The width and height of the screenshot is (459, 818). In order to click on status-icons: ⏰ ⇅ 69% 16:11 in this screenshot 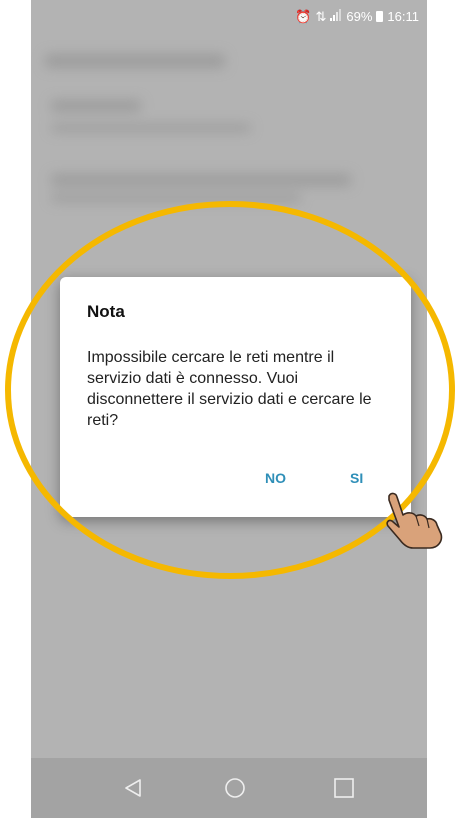, I will do `click(357, 16)`.